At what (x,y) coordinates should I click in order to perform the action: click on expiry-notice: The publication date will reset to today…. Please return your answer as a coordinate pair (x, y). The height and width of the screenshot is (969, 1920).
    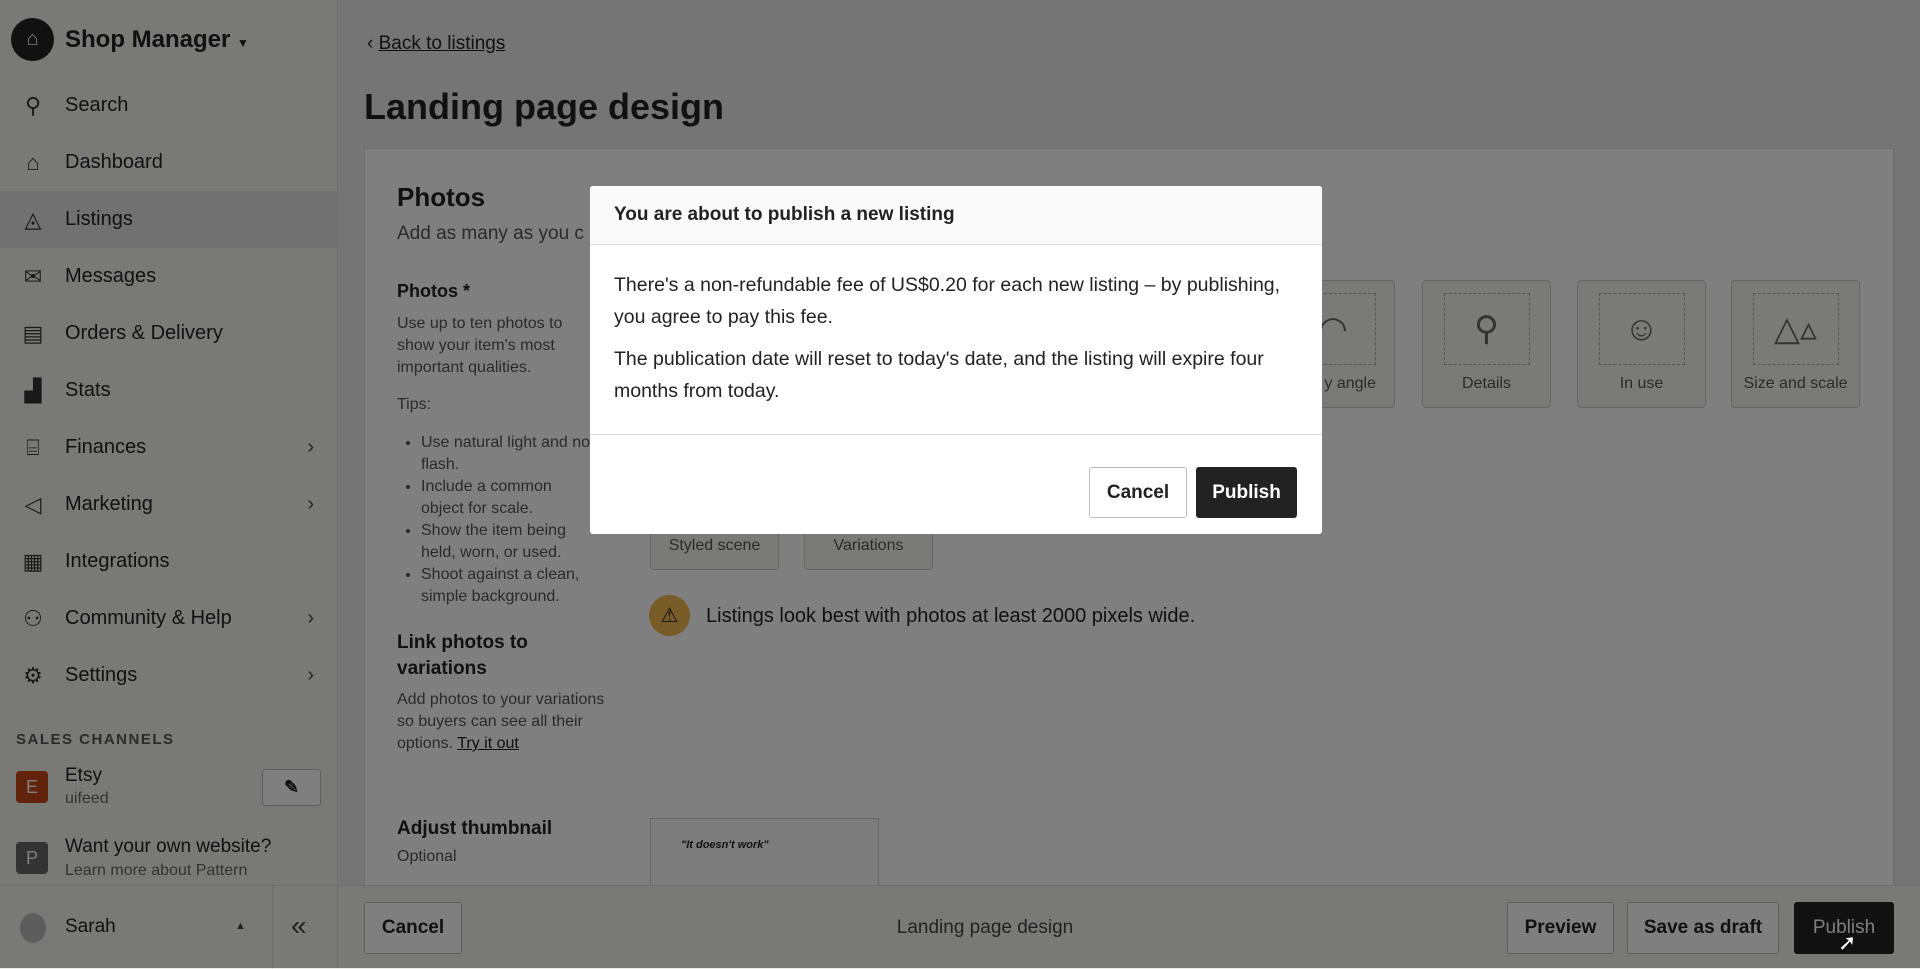
    Looking at the image, I should click on (939, 375).